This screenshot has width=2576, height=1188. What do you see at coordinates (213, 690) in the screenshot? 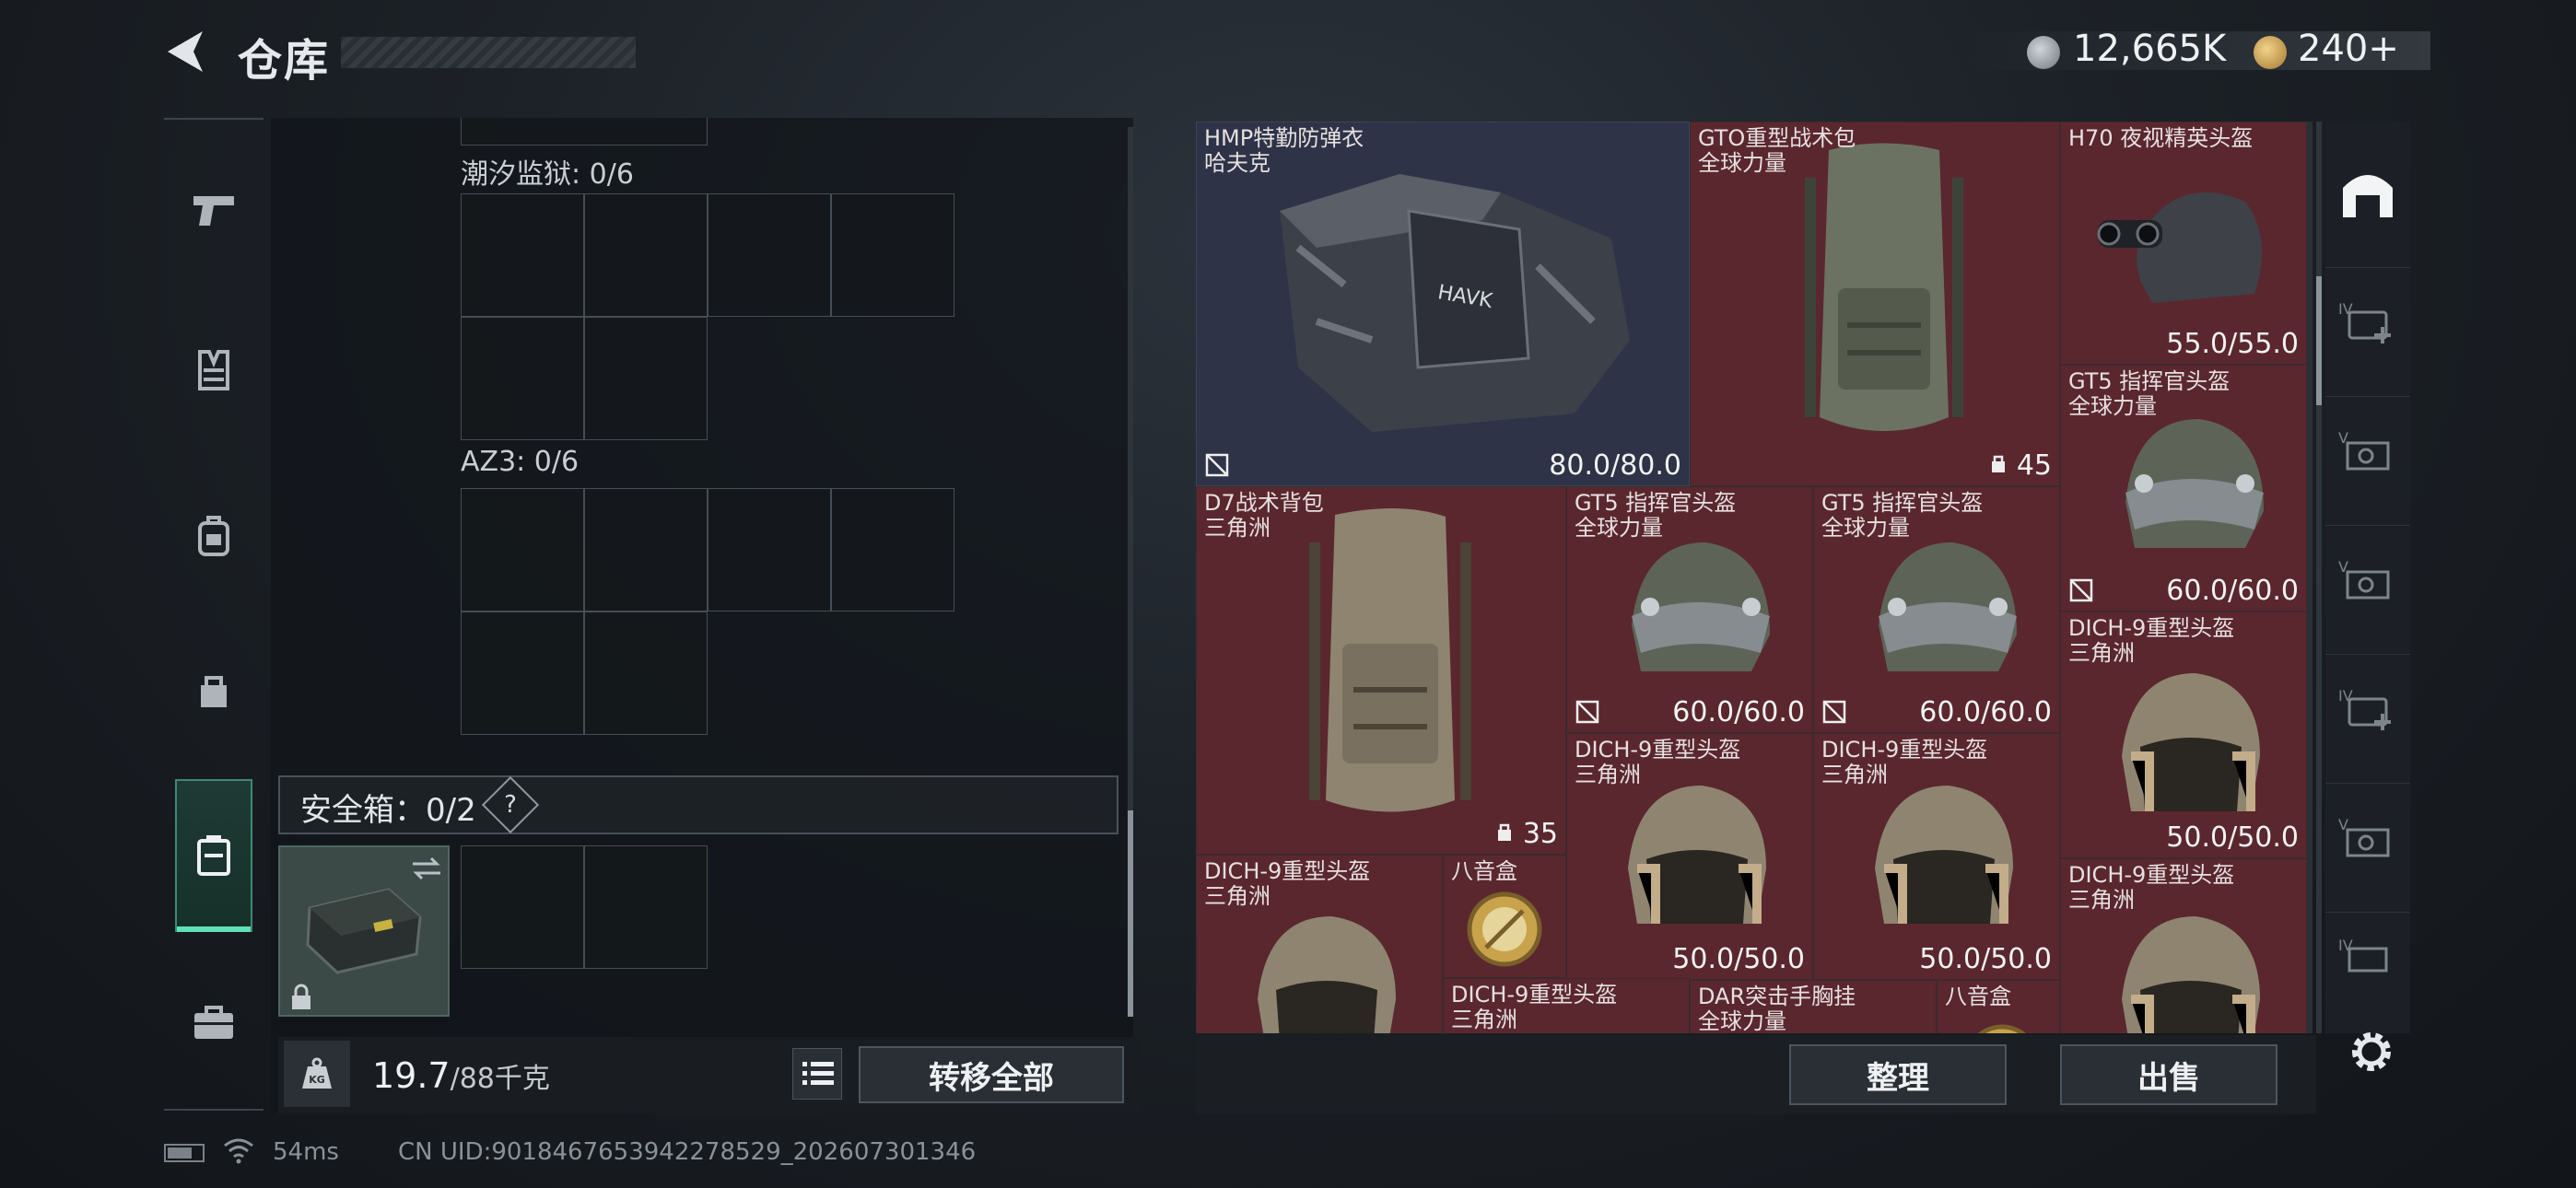
I see `nav-bag` at bounding box center [213, 690].